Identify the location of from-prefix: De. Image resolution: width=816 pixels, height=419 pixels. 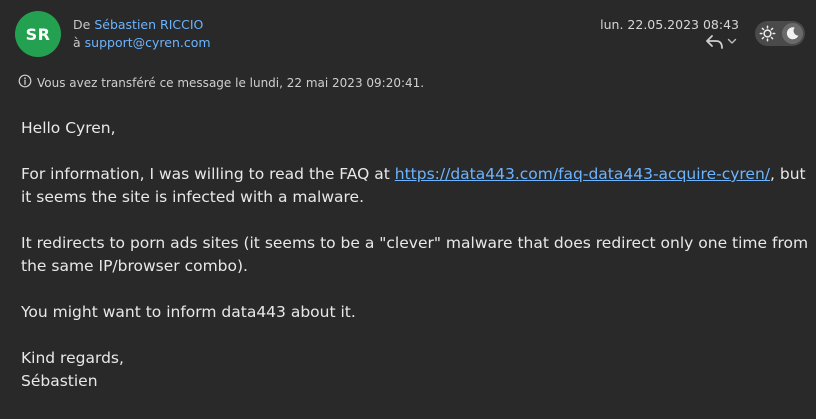
(82, 24).